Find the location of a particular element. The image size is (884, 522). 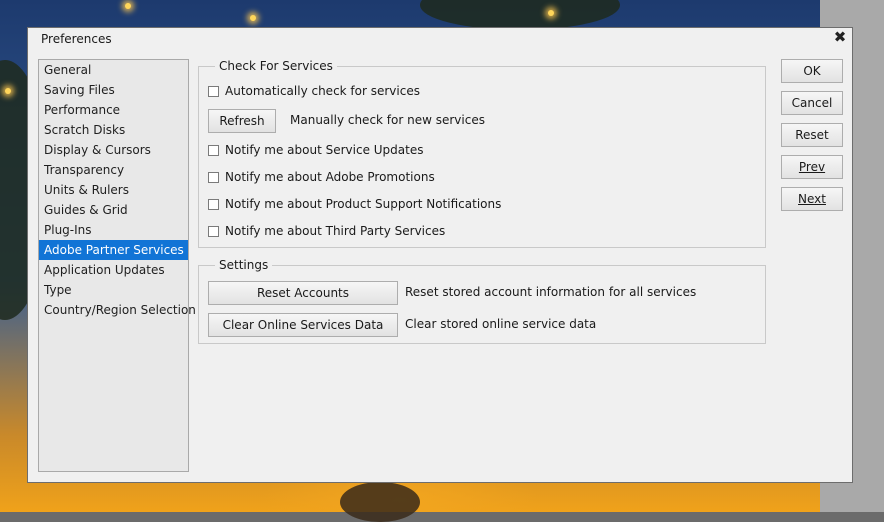

clear-online-data-description: Clear stored online service data is located at coordinates (501, 324).